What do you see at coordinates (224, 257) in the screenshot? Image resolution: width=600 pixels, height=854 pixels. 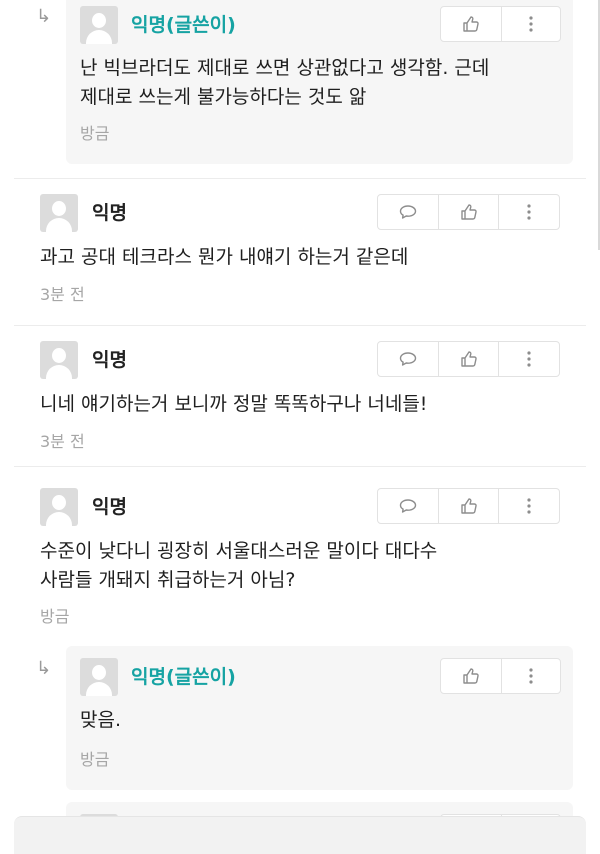 I see `comment-text: 과고 공대 테크라스 뭔가 내얘기 하는거 같은데` at bounding box center [224, 257].